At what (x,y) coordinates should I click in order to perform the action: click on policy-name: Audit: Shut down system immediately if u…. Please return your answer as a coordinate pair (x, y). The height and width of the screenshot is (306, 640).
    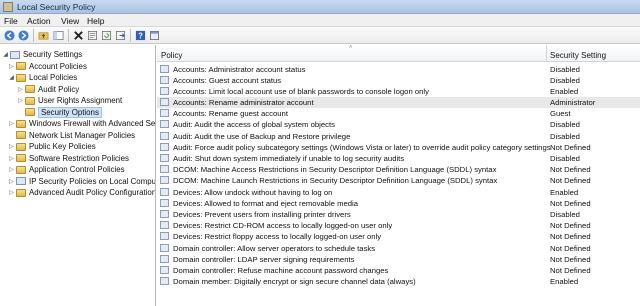
    Looking at the image, I should click on (289, 158).